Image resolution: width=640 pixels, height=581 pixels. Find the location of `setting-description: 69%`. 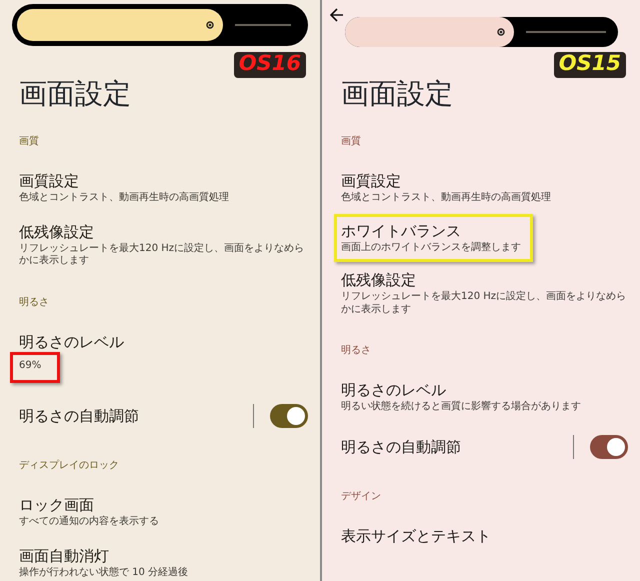

setting-description: 69% is located at coordinates (35, 367).